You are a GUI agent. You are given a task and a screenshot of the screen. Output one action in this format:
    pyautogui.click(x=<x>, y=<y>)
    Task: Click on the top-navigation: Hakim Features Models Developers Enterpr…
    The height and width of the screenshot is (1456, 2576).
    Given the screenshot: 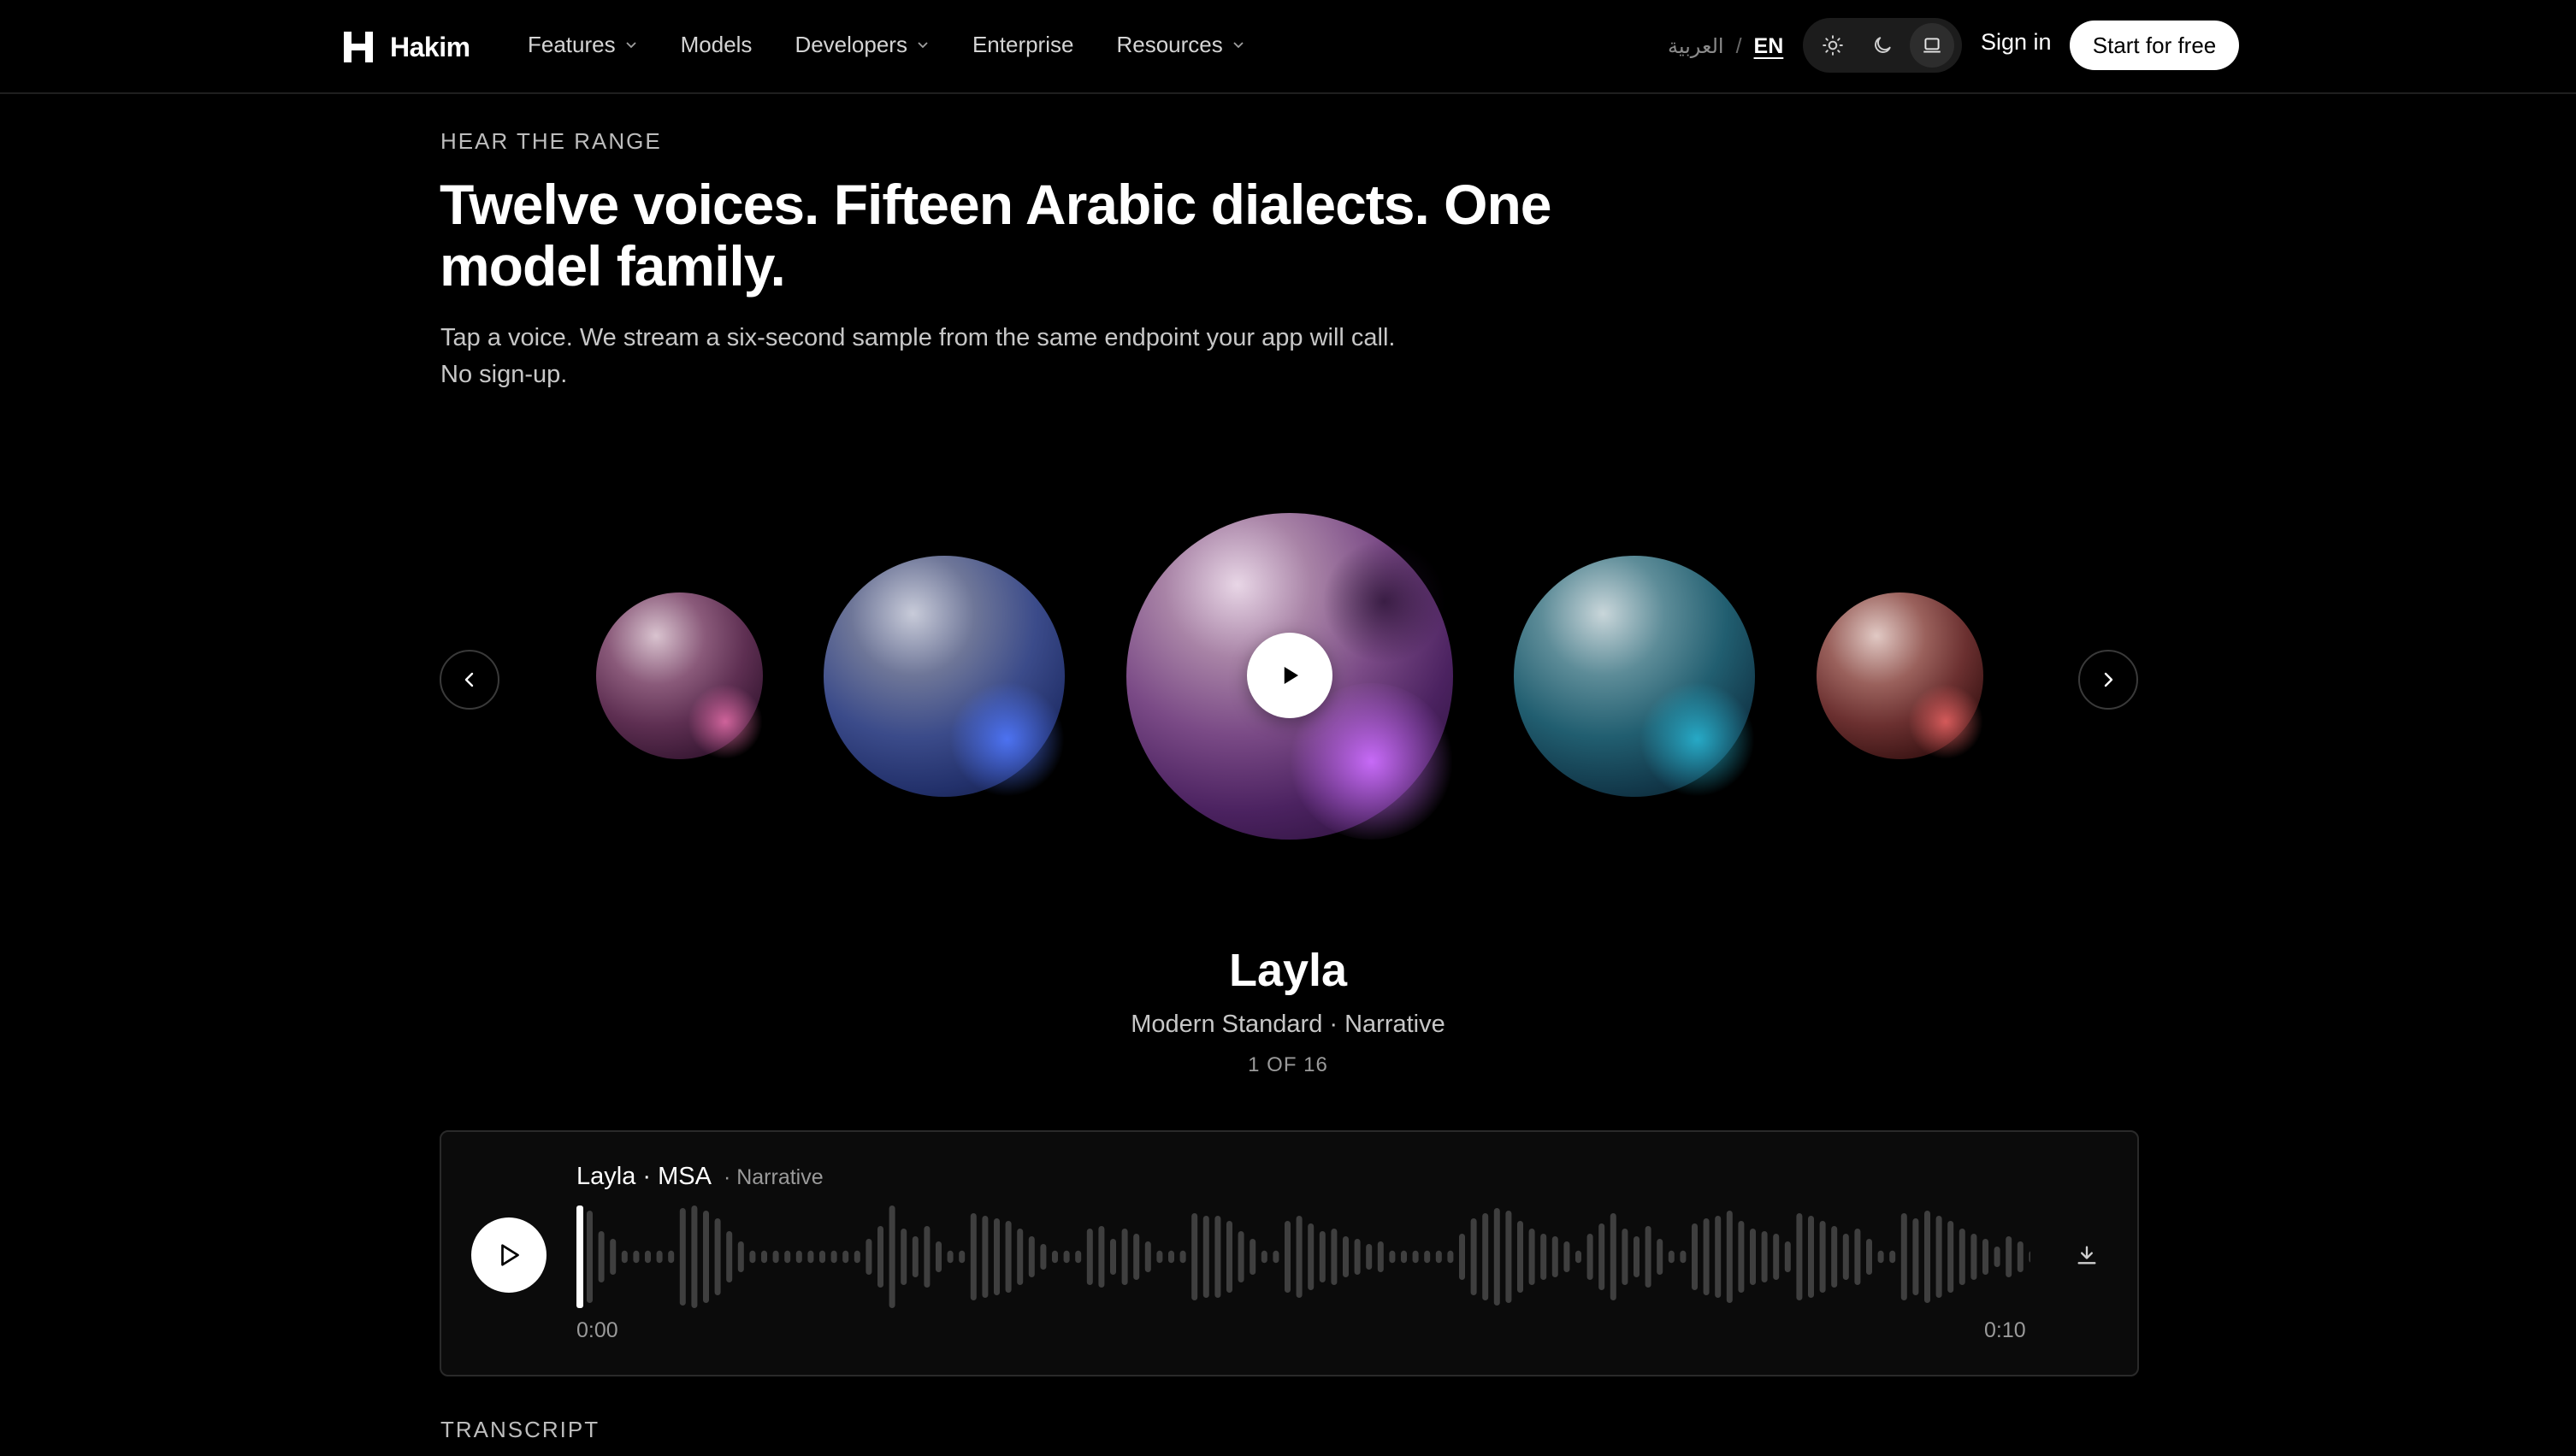 What is the action you would take?
    pyautogui.click(x=1288, y=47)
    